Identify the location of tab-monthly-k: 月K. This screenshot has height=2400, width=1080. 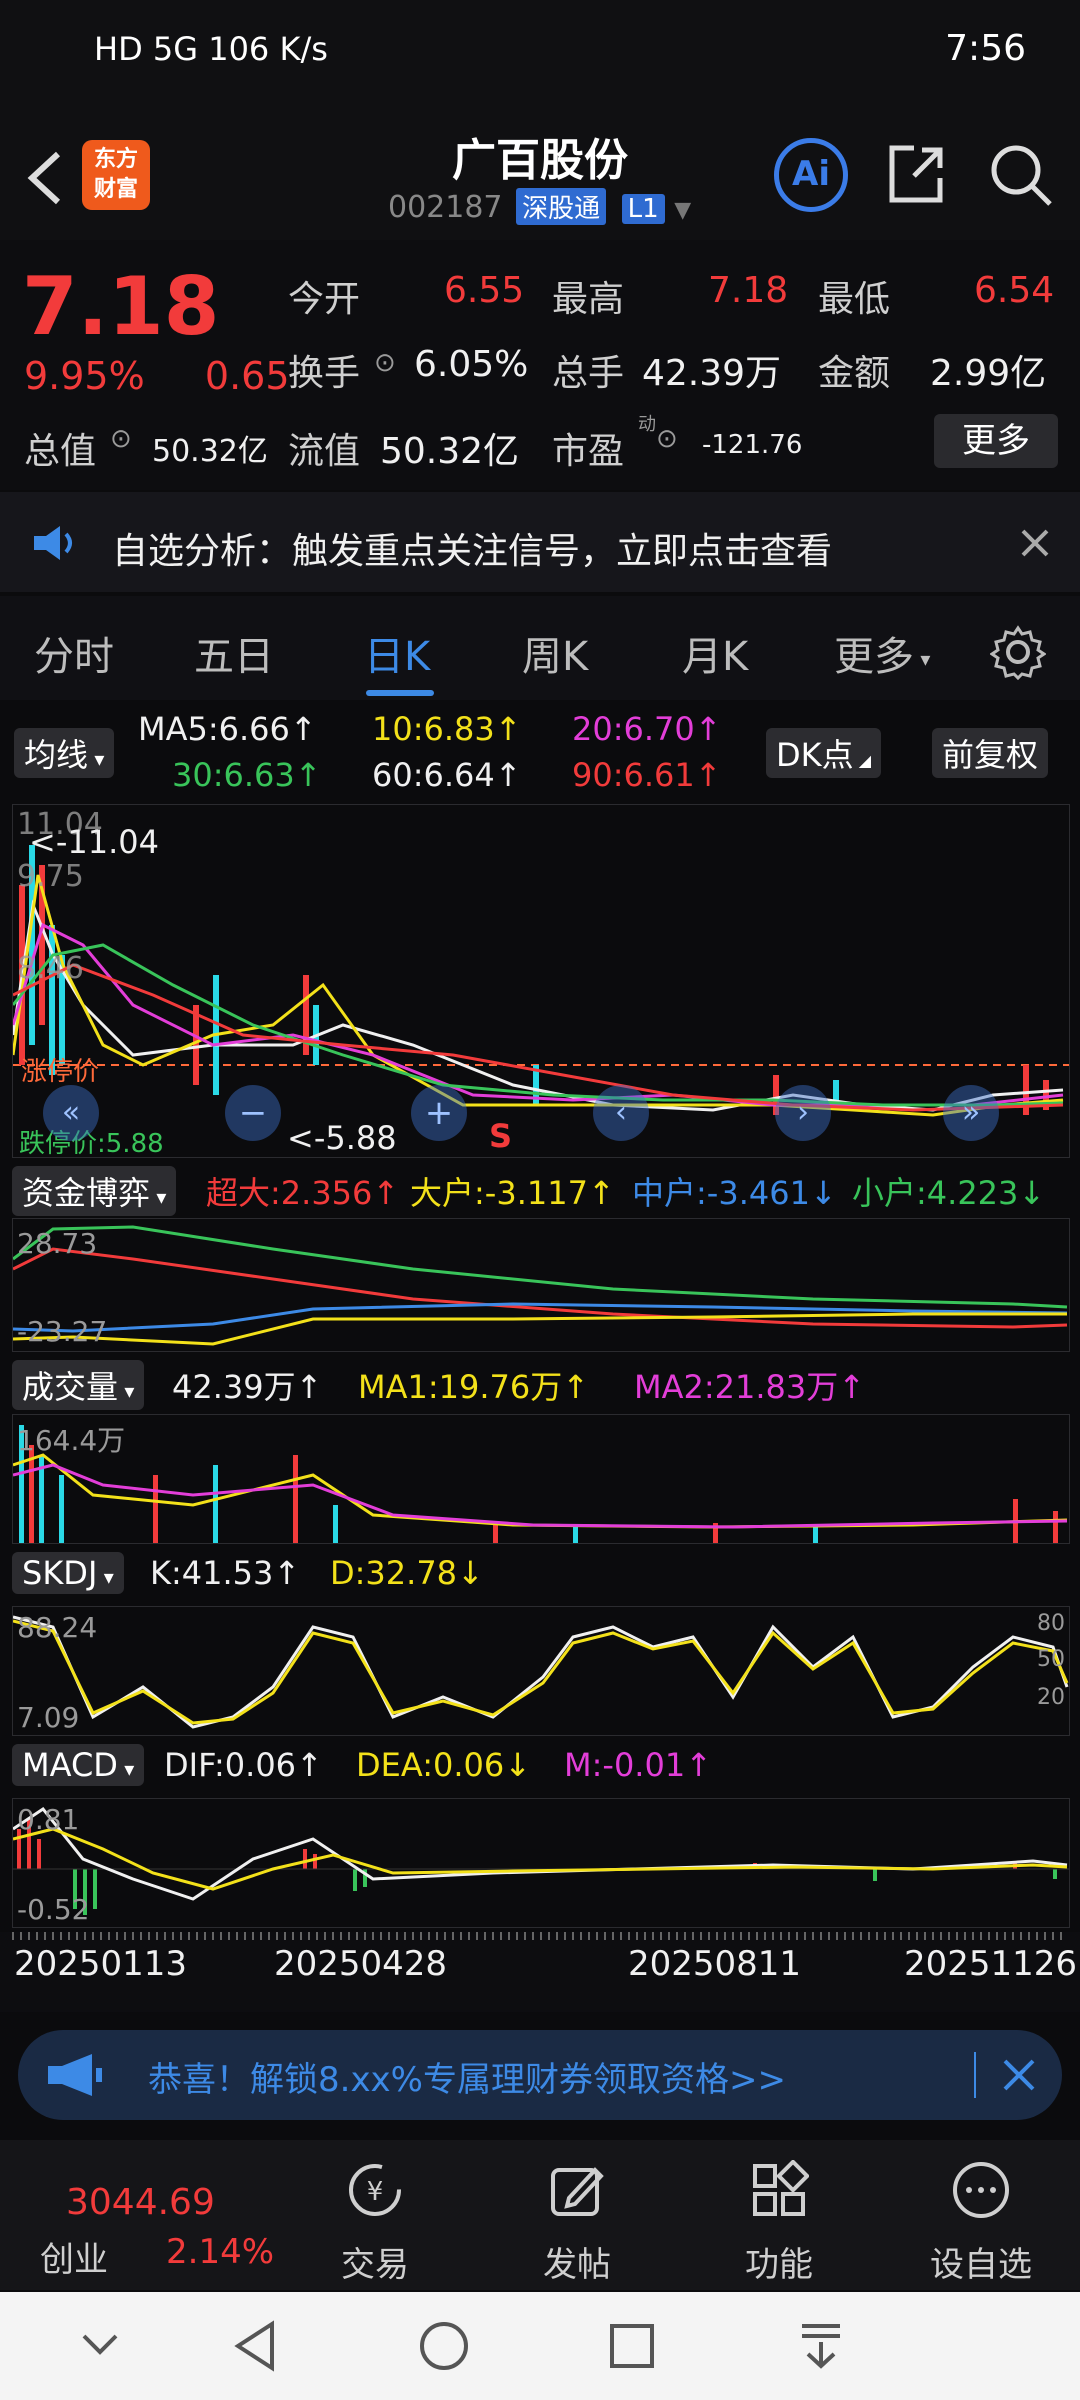
(715, 653).